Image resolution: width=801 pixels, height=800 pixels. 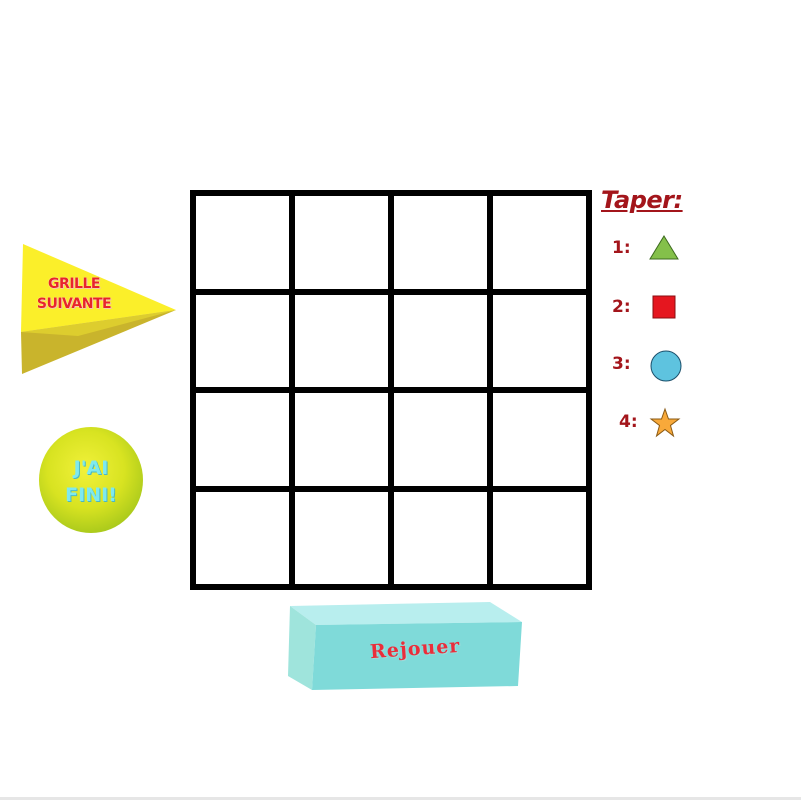 What do you see at coordinates (628, 422) in the screenshot?
I see `legend-key-4: 4:` at bounding box center [628, 422].